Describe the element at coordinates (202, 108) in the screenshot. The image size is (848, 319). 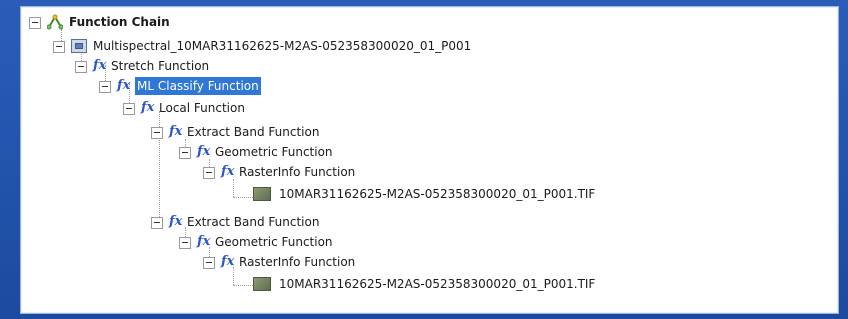
I see `tree-item-label: Local Function` at that location.